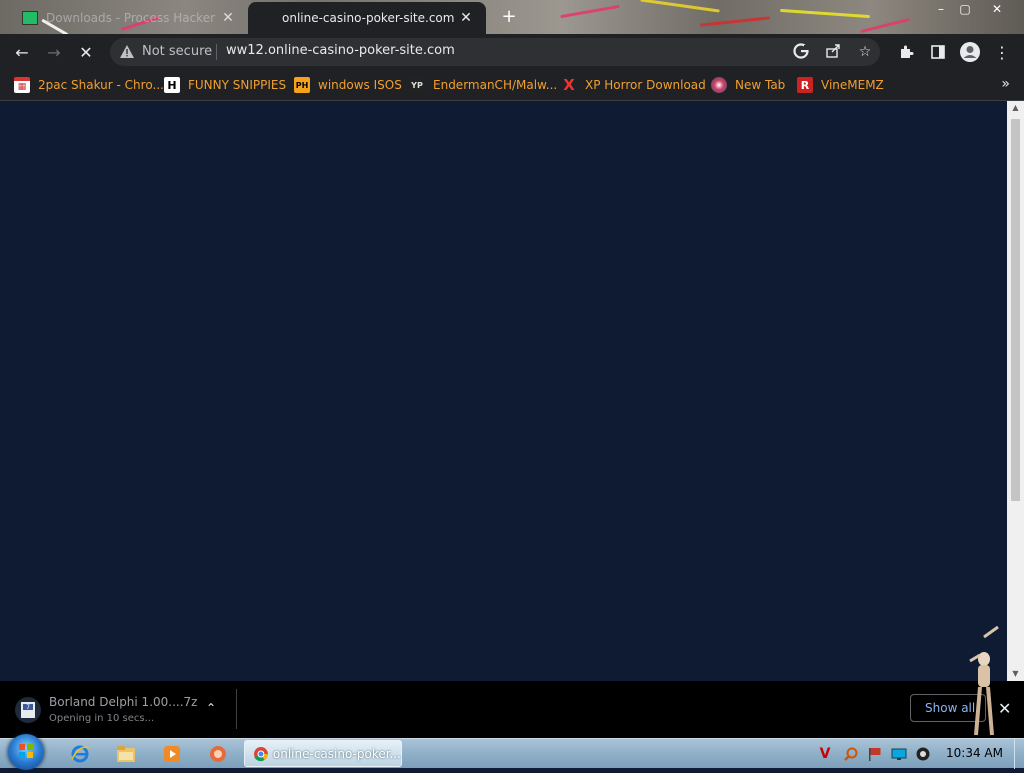  Describe the element at coordinates (825, 754) in the screenshot. I see `v-tray-icon: V` at that location.